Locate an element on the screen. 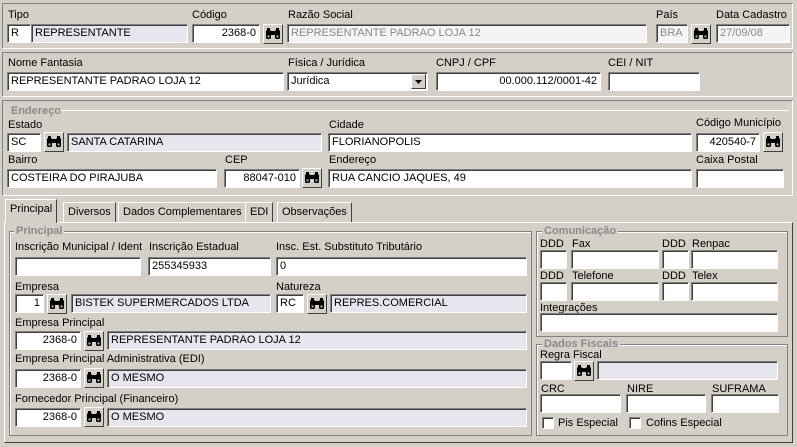 The image size is (797, 447). endereco-label: Endereço is located at coordinates (353, 160).